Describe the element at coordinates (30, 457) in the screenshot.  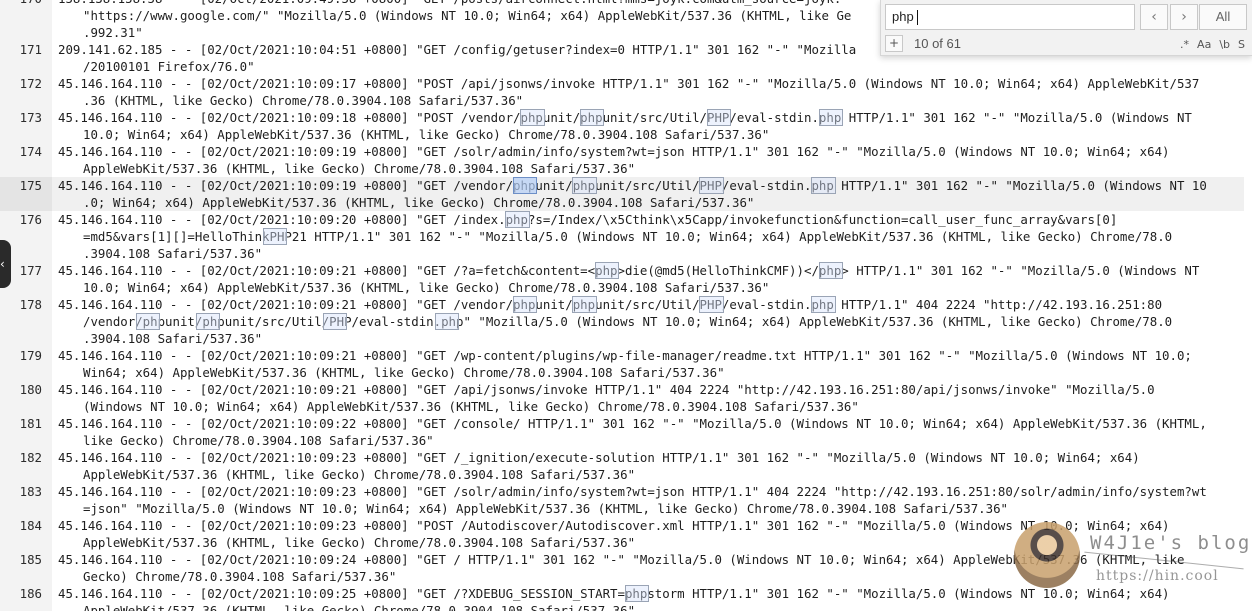
I see `line-number: 182` at that location.